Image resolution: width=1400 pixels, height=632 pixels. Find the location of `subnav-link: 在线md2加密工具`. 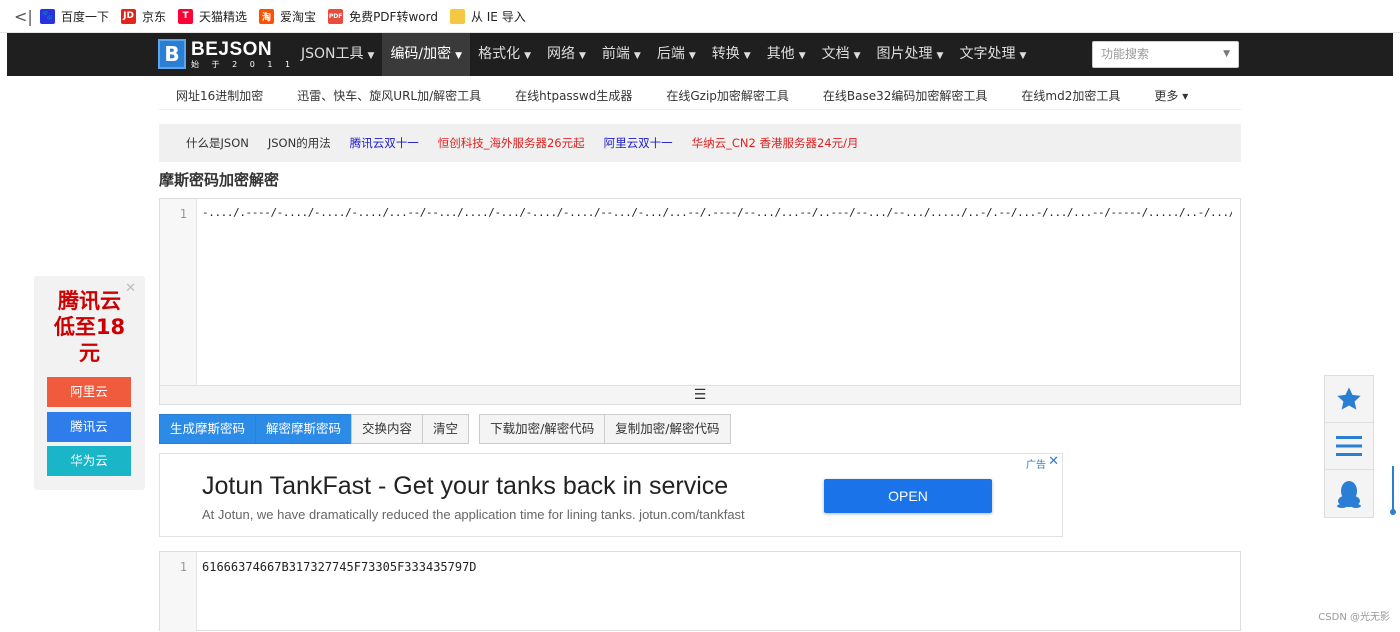

subnav-link: 在线md2加密工具 is located at coordinates (1070, 95).